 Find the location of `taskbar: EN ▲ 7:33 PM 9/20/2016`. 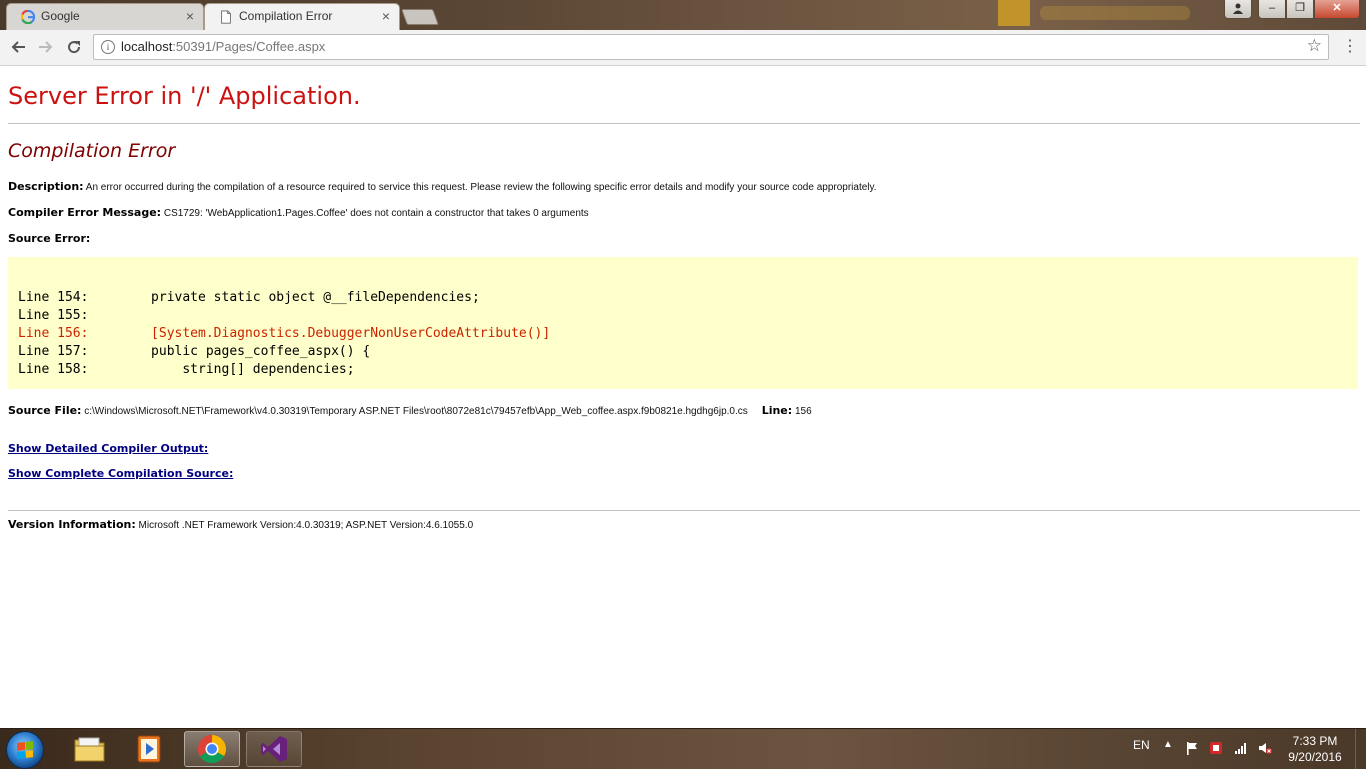

taskbar: EN ▲ 7:33 PM 9/20/2016 is located at coordinates (683, 748).